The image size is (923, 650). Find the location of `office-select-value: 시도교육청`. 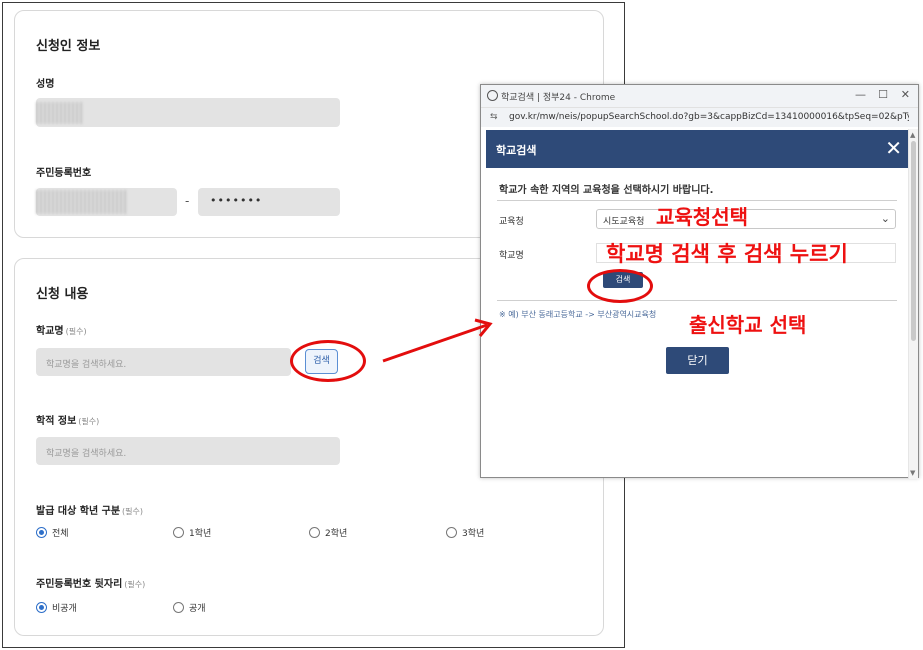

office-select-value: 시도교육청 is located at coordinates (624, 222).